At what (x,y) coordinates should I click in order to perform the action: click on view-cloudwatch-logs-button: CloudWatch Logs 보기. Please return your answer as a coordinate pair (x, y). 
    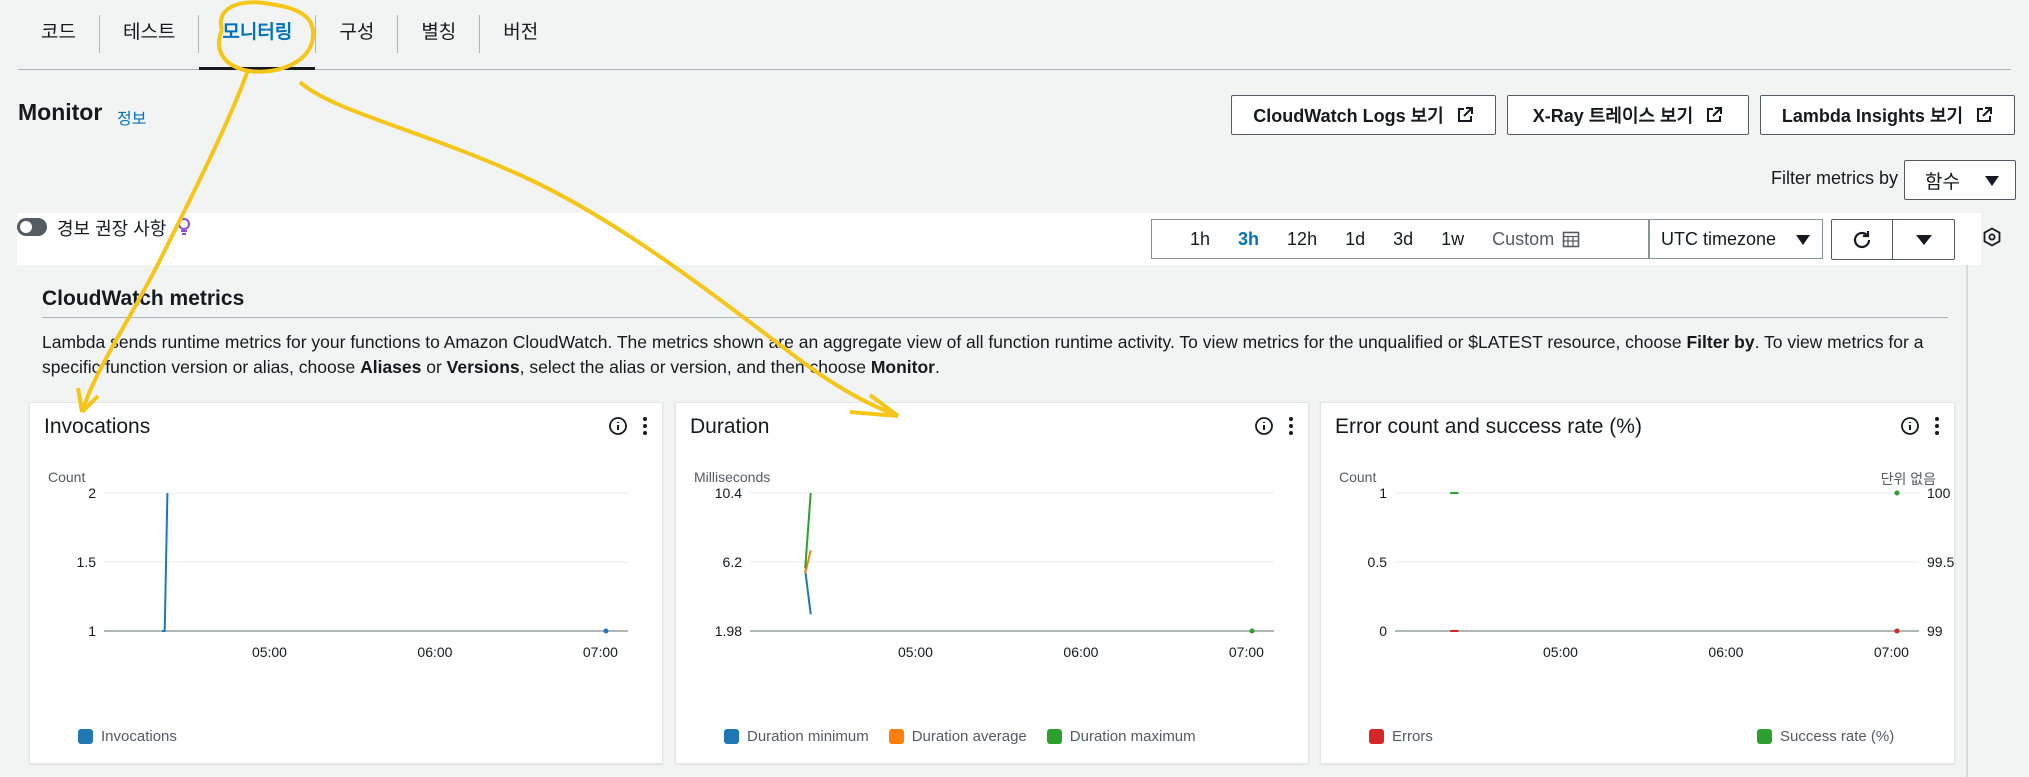
    Looking at the image, I should click on (1363, 115).